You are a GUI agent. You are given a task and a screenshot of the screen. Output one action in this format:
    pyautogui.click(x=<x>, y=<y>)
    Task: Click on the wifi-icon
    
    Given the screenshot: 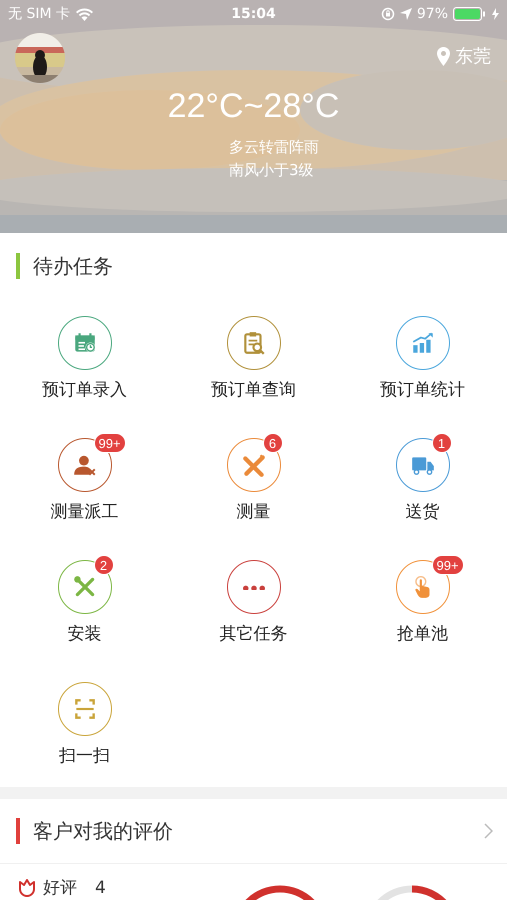 What is the action you would take?
    pyautogui.click(x=84, y=14)
    